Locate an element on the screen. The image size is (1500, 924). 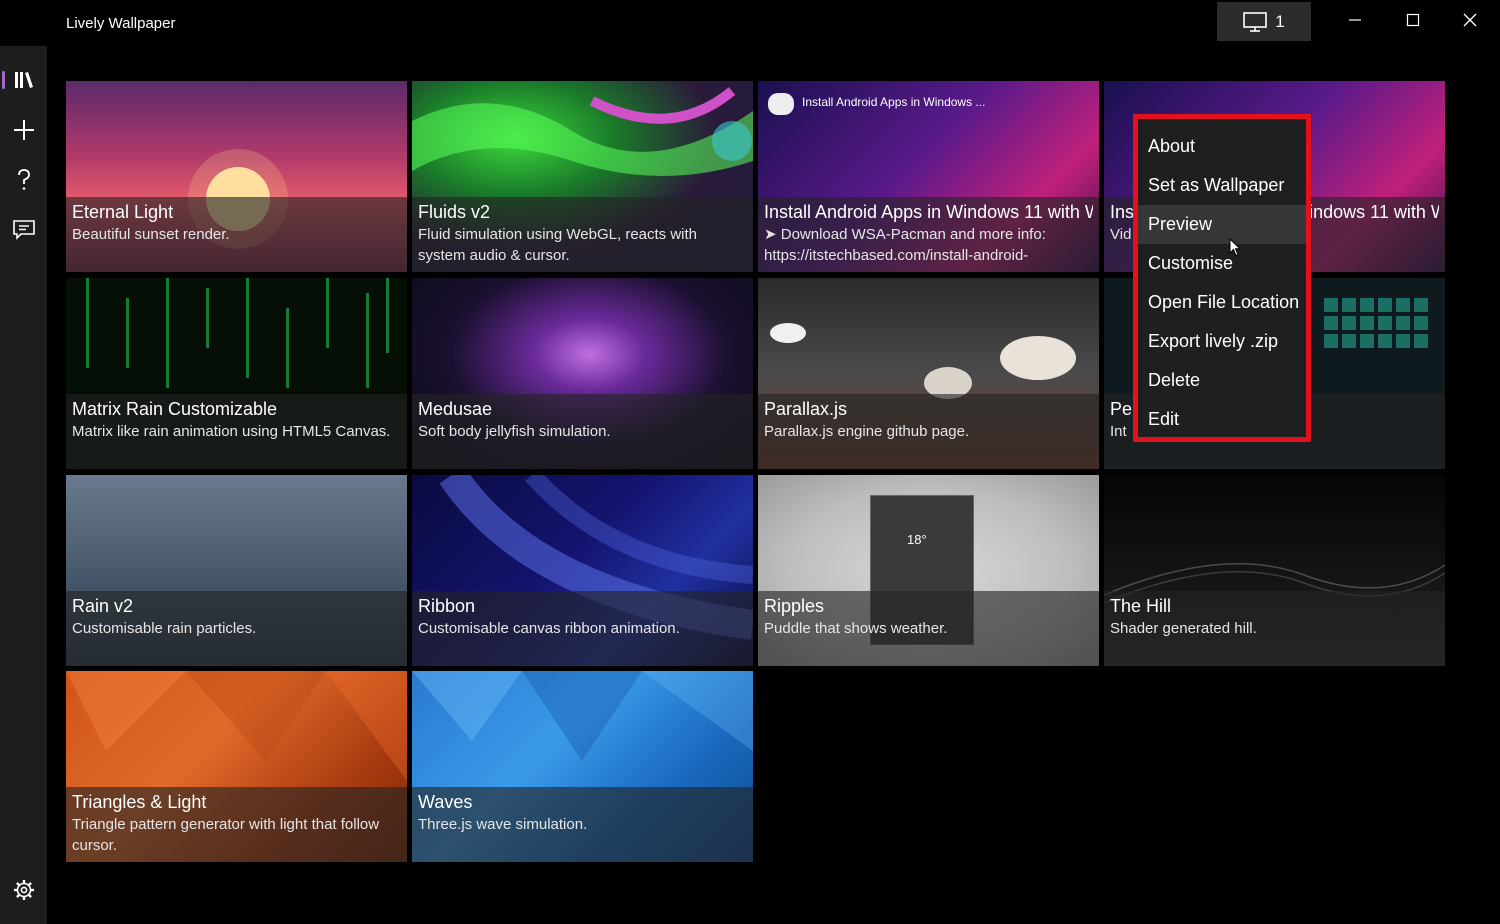
tile-title: Ribbon is located at coordinates (447, 606).